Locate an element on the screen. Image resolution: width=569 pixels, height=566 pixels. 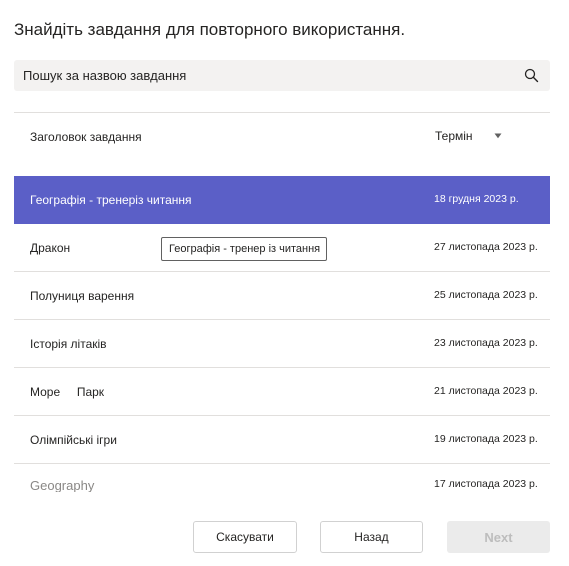
item-title: Дракон is located at coordinates (50, 248).